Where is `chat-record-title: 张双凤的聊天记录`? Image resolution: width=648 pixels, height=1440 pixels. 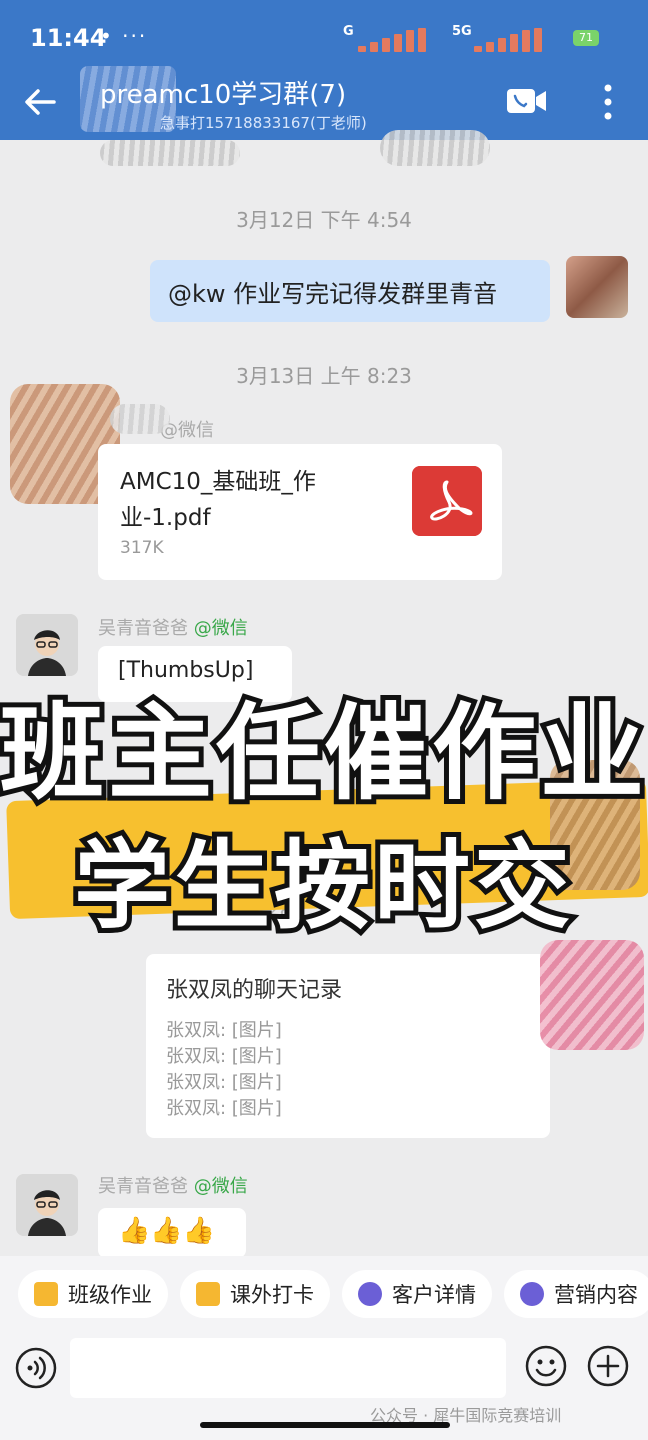 chat-record-title: 张双凤的聊天记录 is located at coordinates (254, 990).